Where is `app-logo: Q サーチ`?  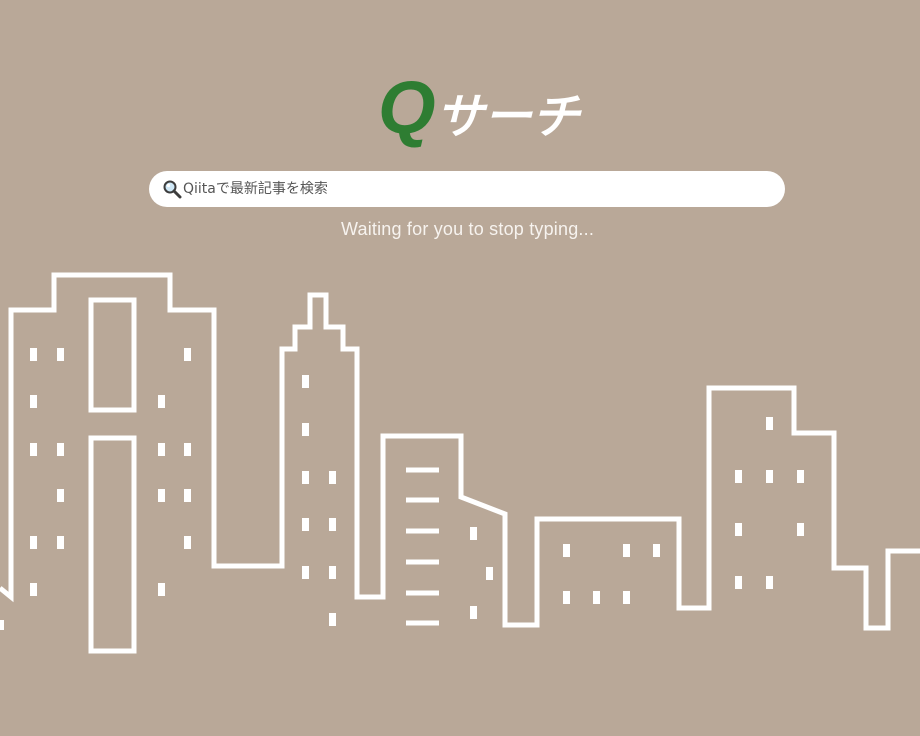
app-logo: Q サーチ is located at coordinates (479, 107).